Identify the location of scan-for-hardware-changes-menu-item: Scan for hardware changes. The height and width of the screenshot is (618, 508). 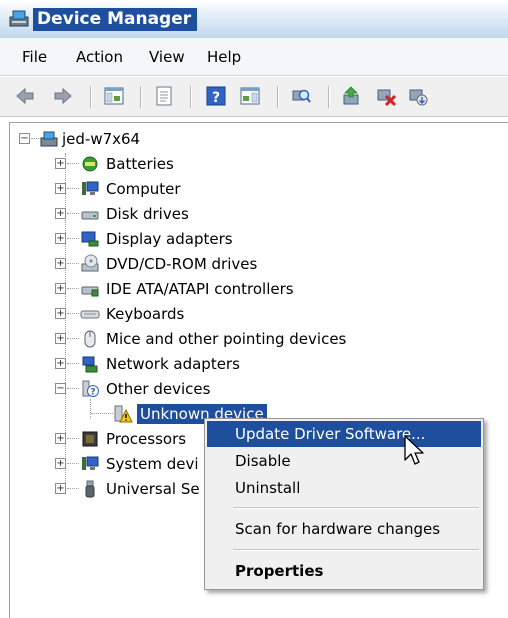
(344, 529).